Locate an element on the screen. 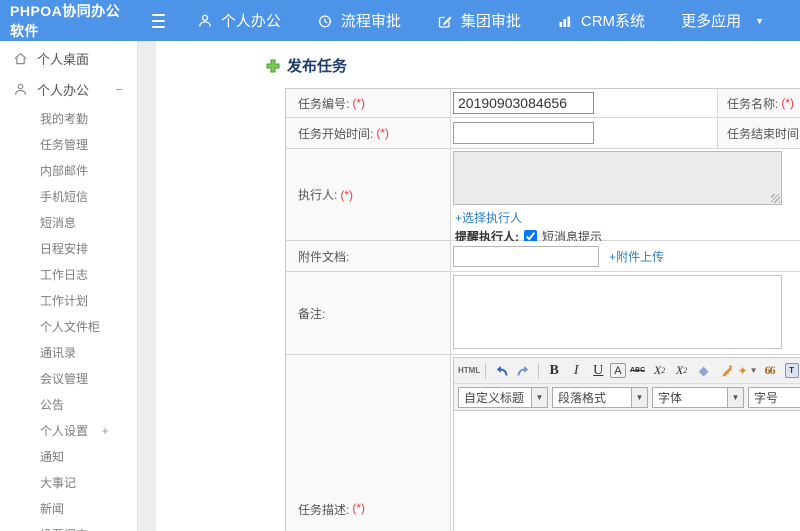 Image resolution: width=800 pixels, height=531 pixels. page-title: 发布任务 is located at coordinates (317, 66).